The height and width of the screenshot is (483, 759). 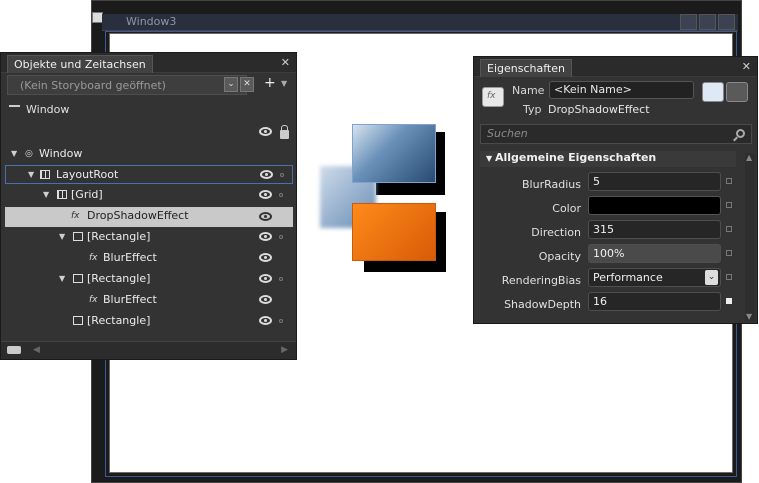 I want to click on minimize-button, so click(x=688, y=22).